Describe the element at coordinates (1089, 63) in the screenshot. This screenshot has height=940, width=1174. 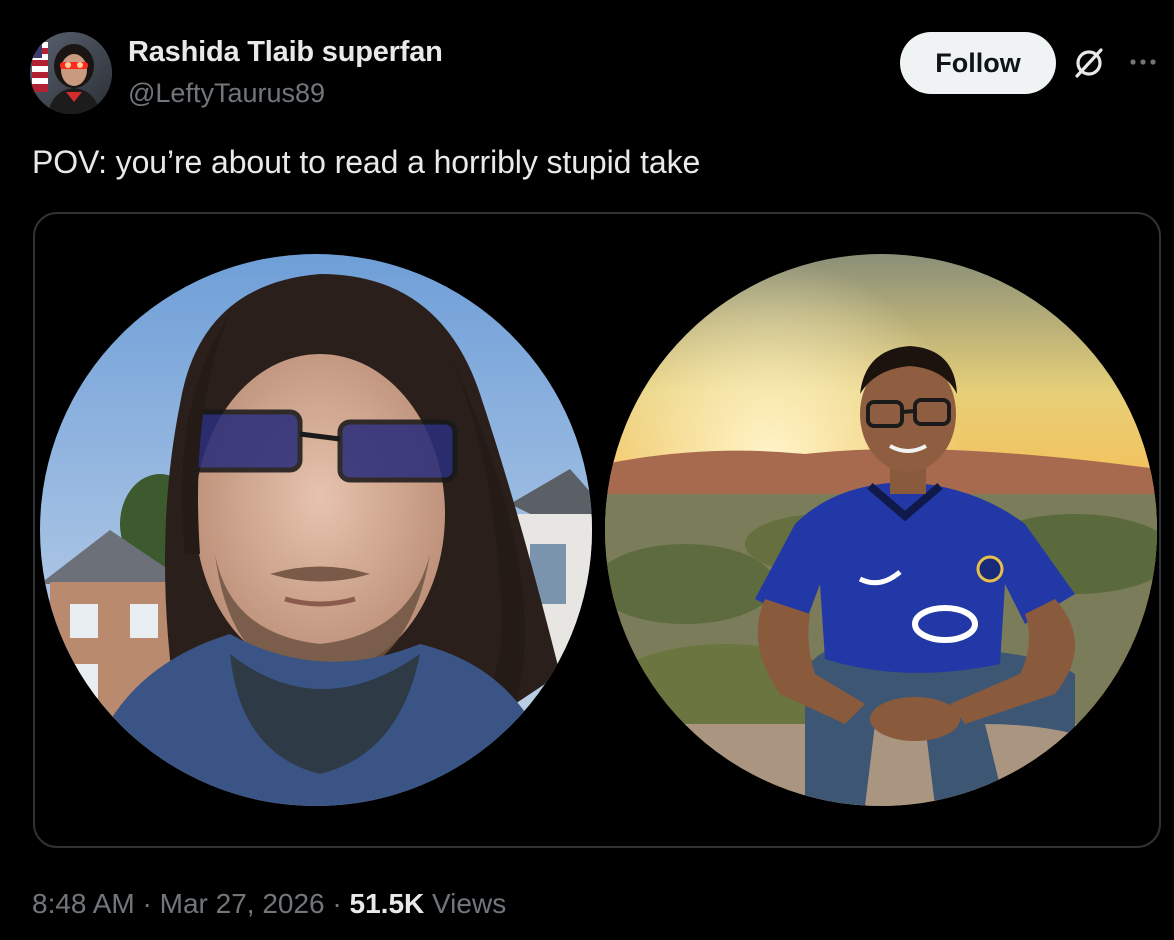
I see `grok-slash-circle-icon` at that location.